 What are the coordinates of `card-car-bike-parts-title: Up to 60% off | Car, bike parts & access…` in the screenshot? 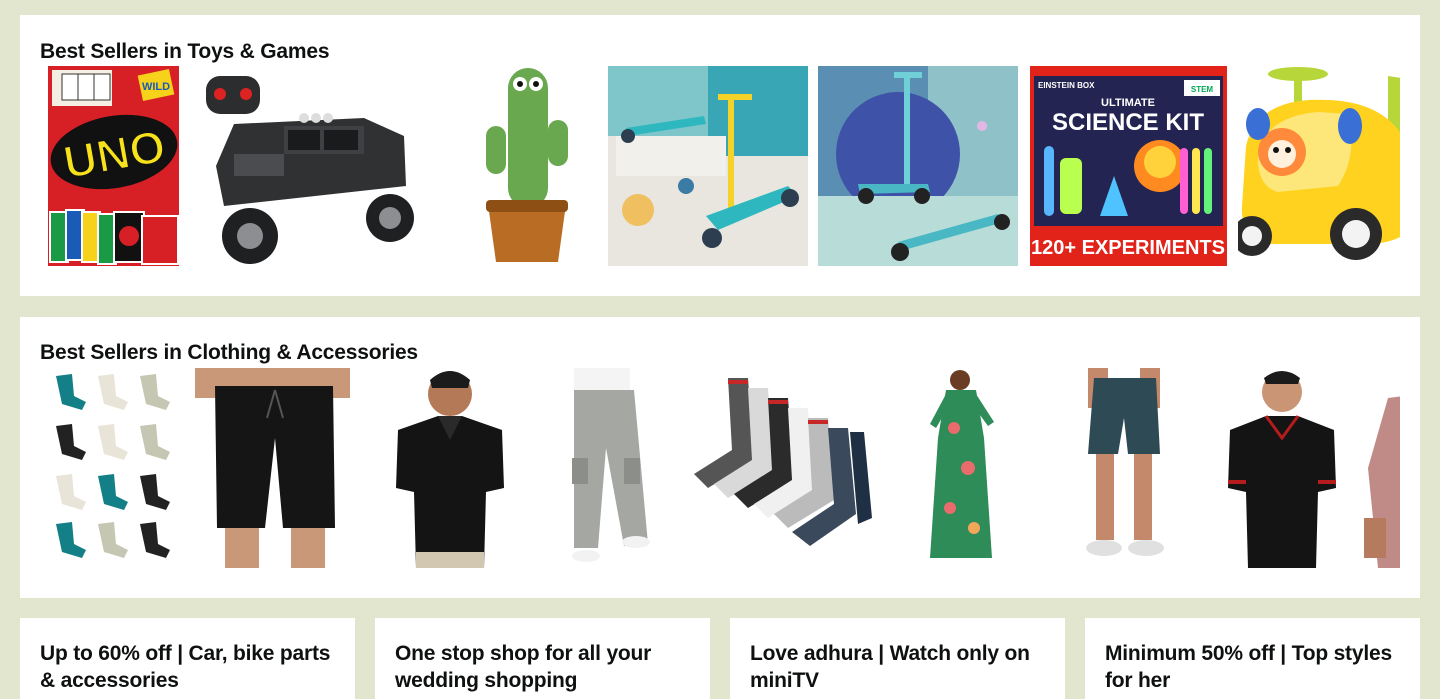 It's located at (187, 667).